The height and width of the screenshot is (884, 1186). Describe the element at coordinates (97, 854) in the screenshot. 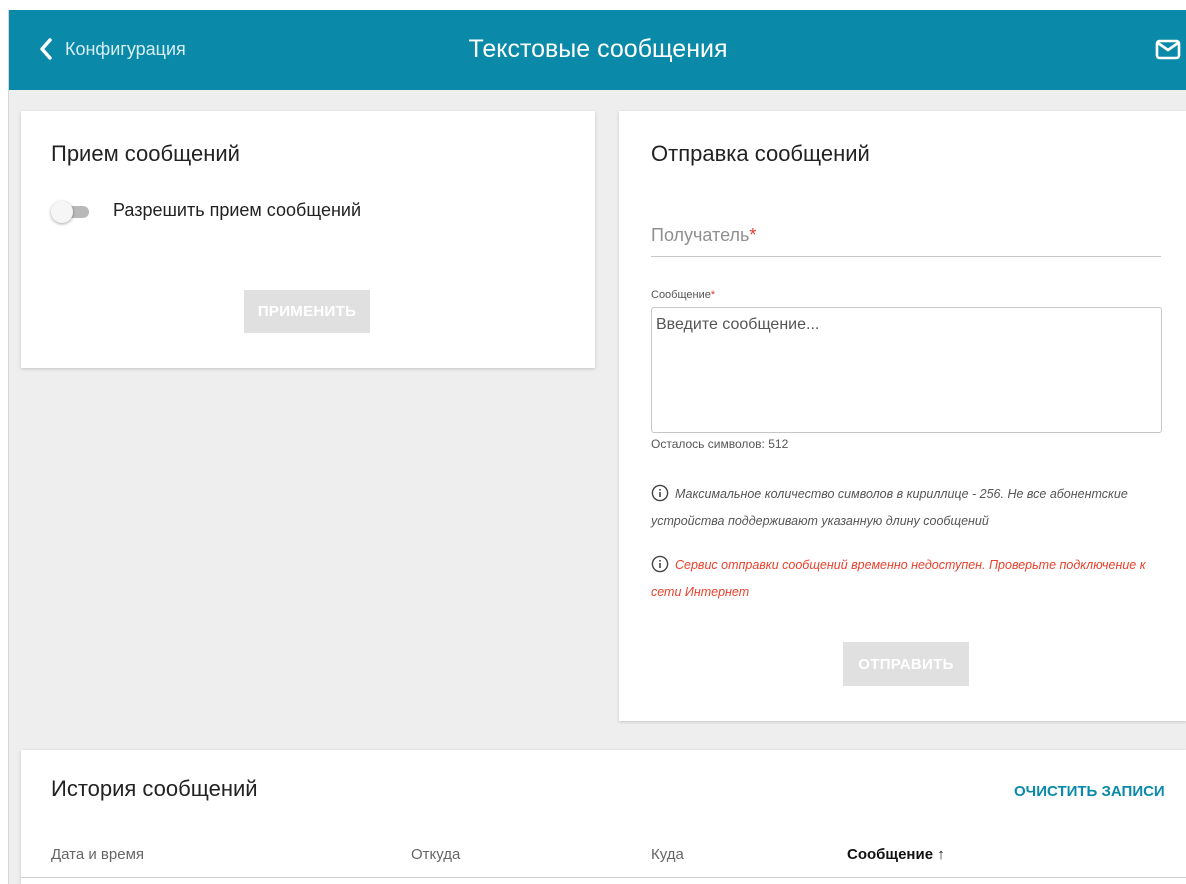

I see `column-header-datetime: Дата и время` at that location.